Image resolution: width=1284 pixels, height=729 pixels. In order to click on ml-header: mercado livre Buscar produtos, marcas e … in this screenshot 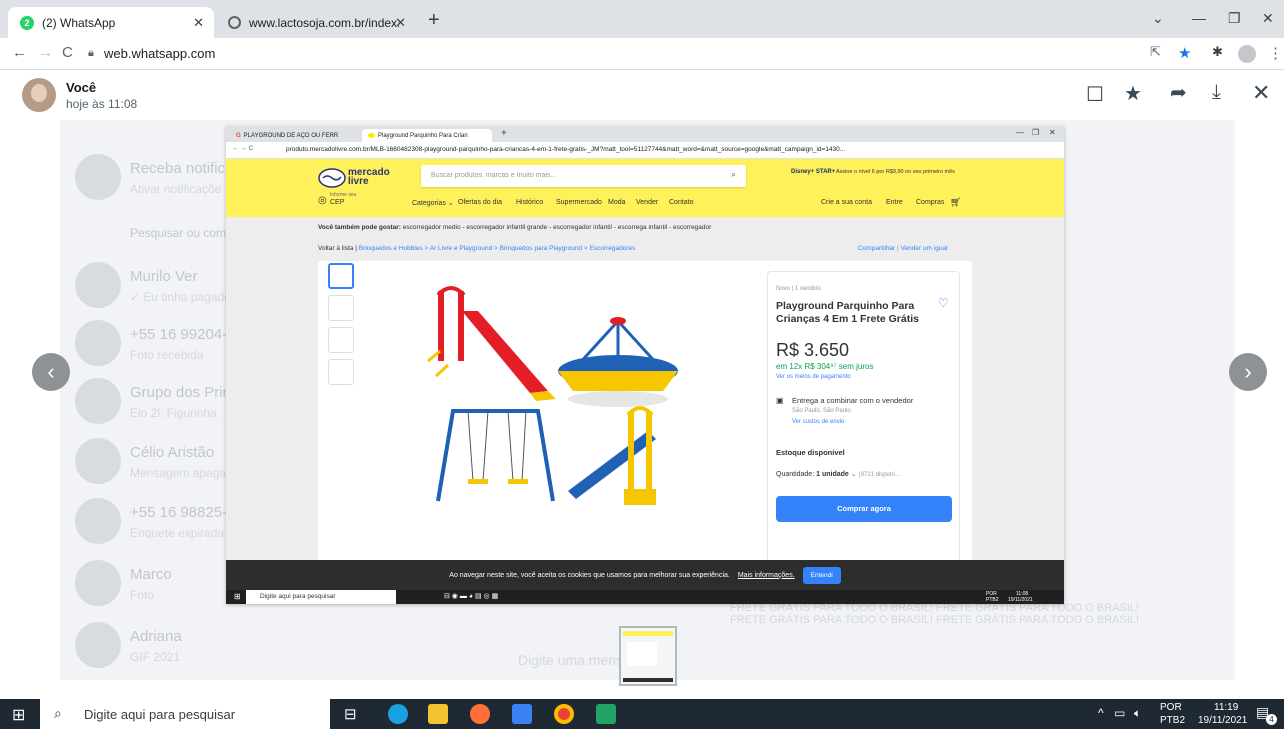, I will do `click(645, 188)`.